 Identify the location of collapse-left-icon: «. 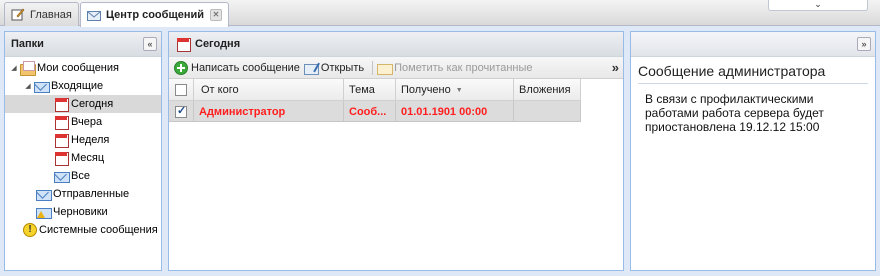
(150, 44).